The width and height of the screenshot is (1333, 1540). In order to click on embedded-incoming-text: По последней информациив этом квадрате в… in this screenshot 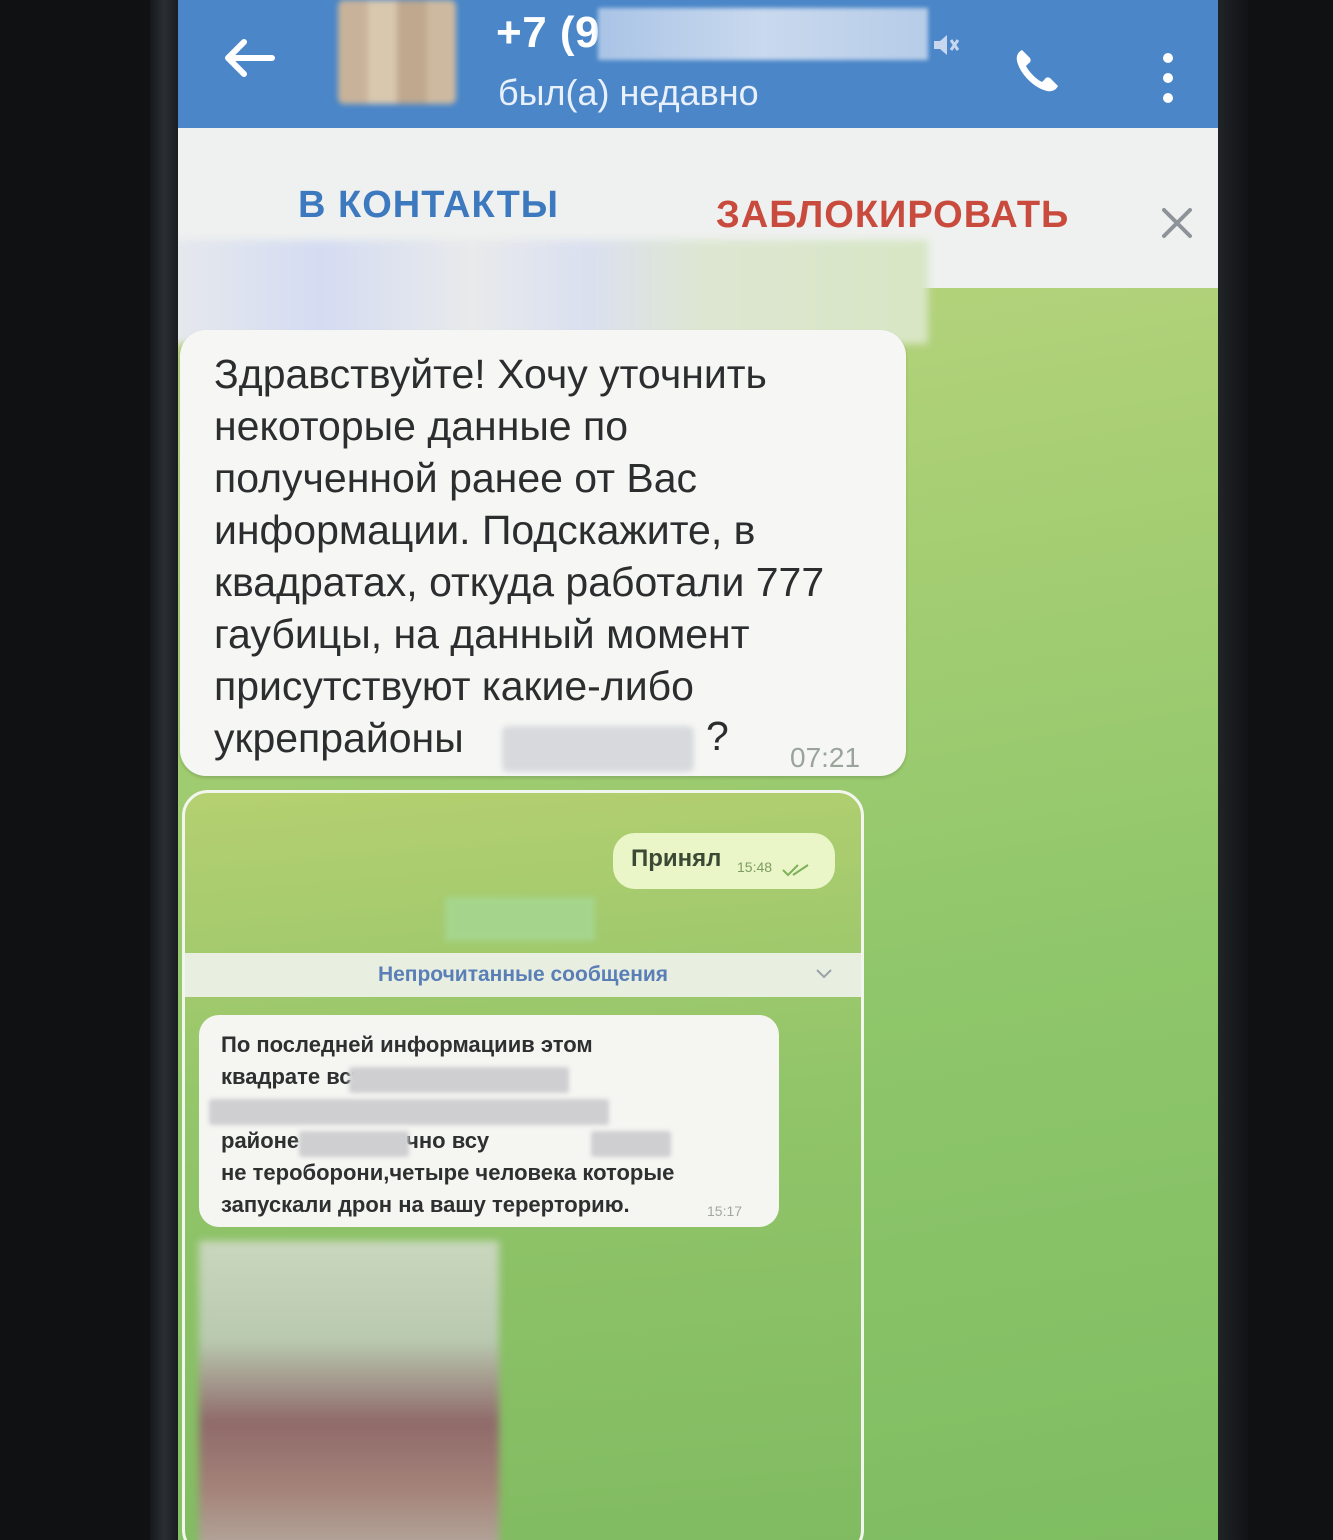, I will do `click(448, 1124)`.